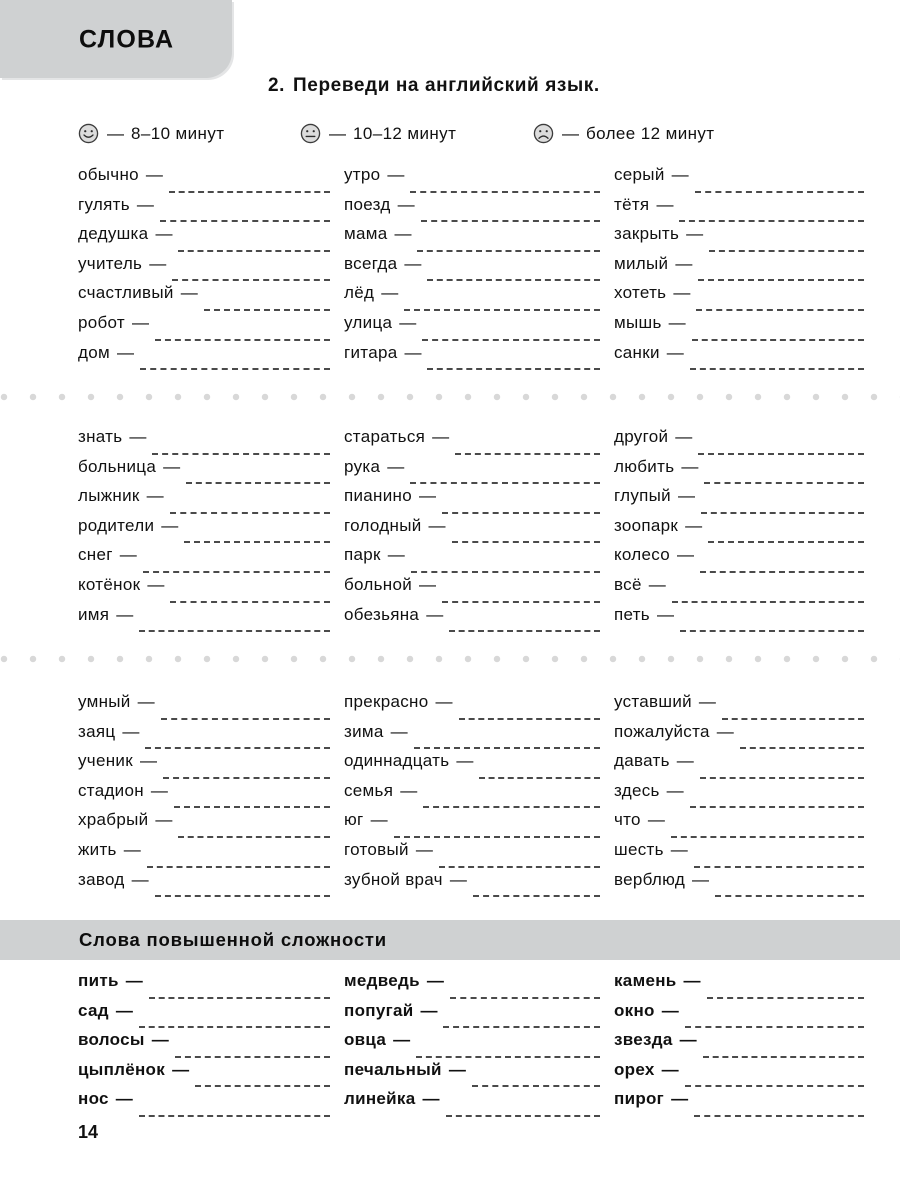 The height and width of the screenshot is (1200, 900). I want to click on source-word: знать, so click(100, 436).